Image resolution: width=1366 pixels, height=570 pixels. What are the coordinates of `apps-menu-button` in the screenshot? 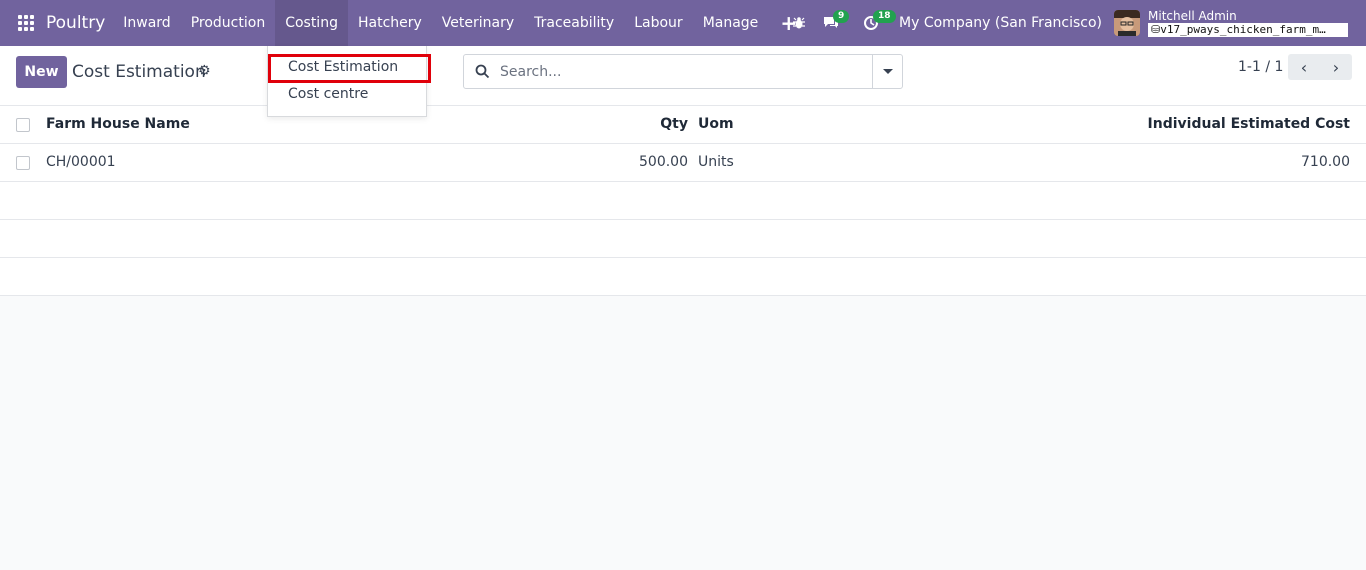 It's located at (26, 23).